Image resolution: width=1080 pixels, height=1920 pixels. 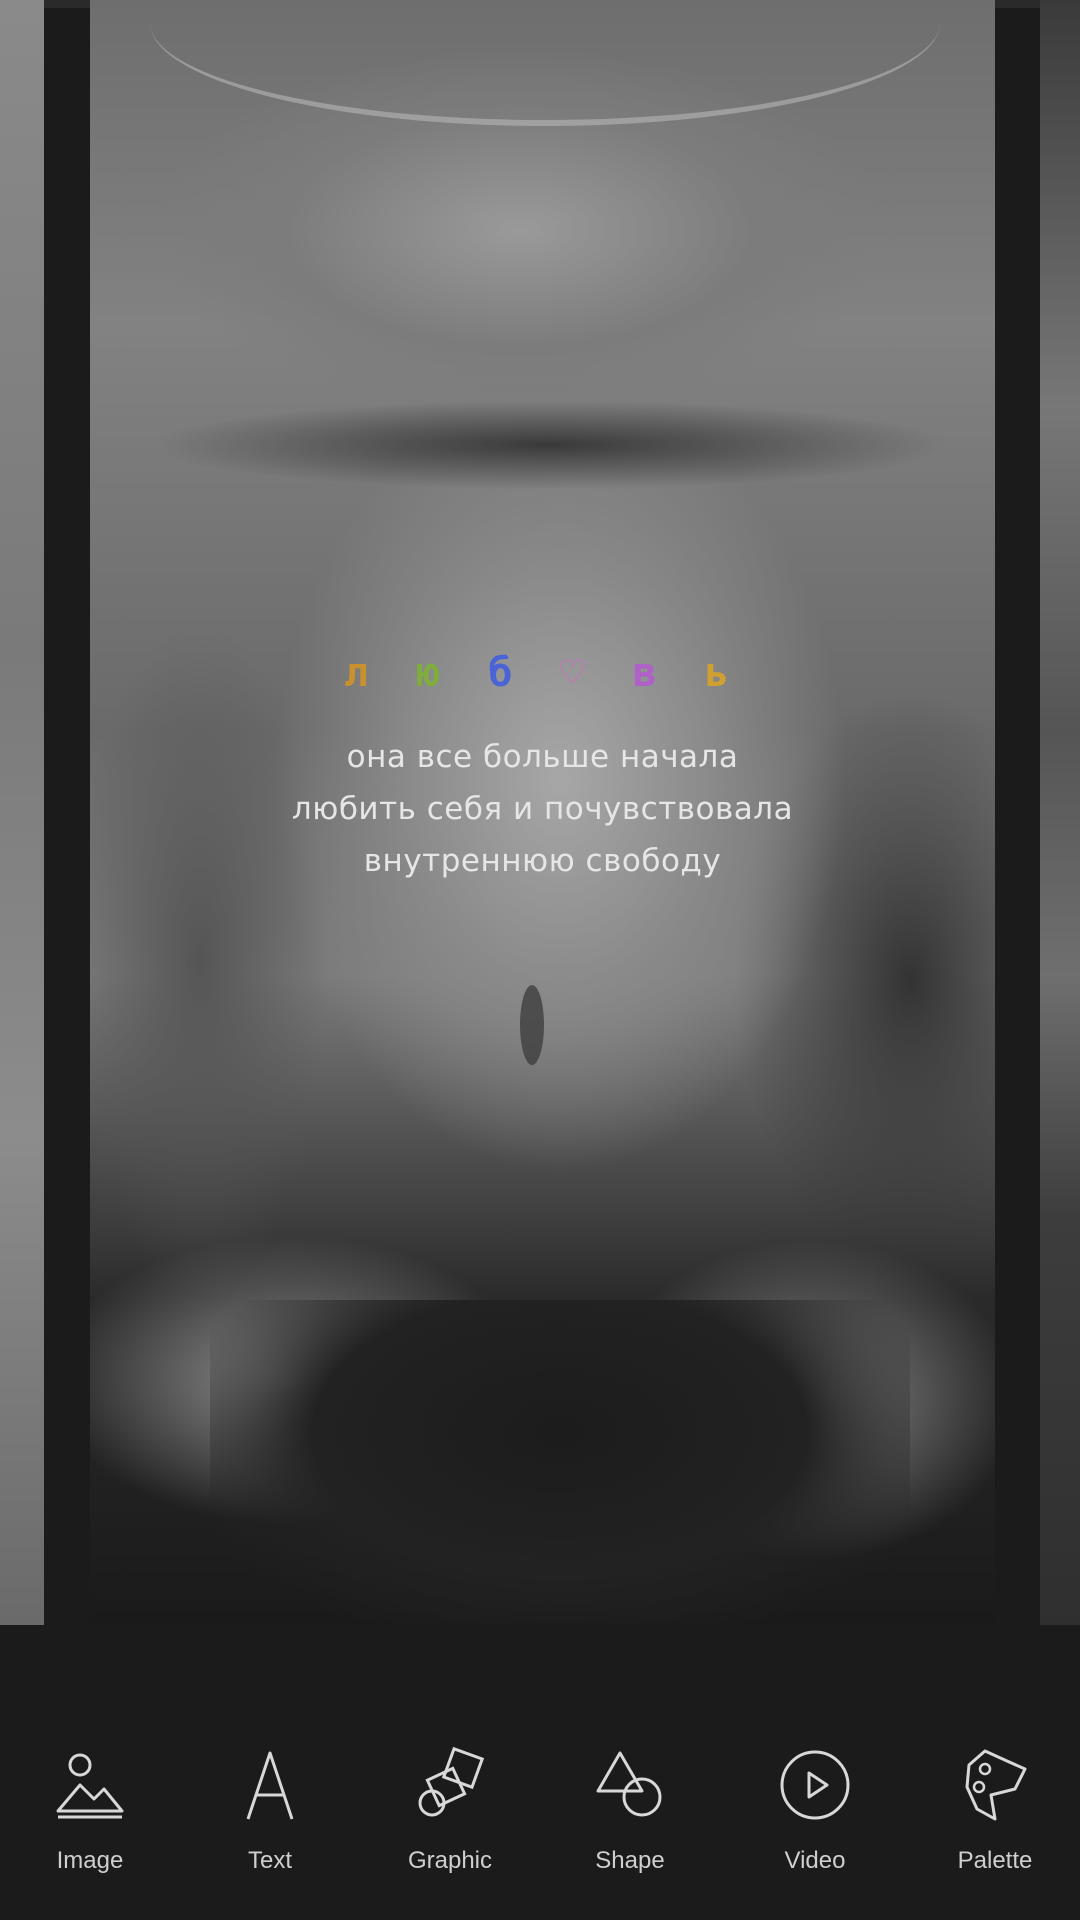 I want to click on graphic-button: Graphic, so click(x=450, y=1820).